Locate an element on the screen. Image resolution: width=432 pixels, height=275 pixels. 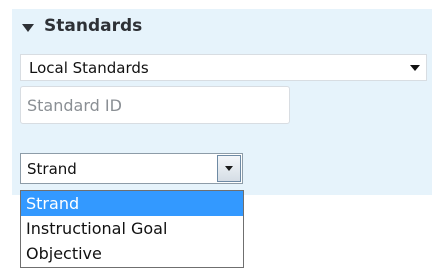
standard-id-input is located at coordinates (155, 105).